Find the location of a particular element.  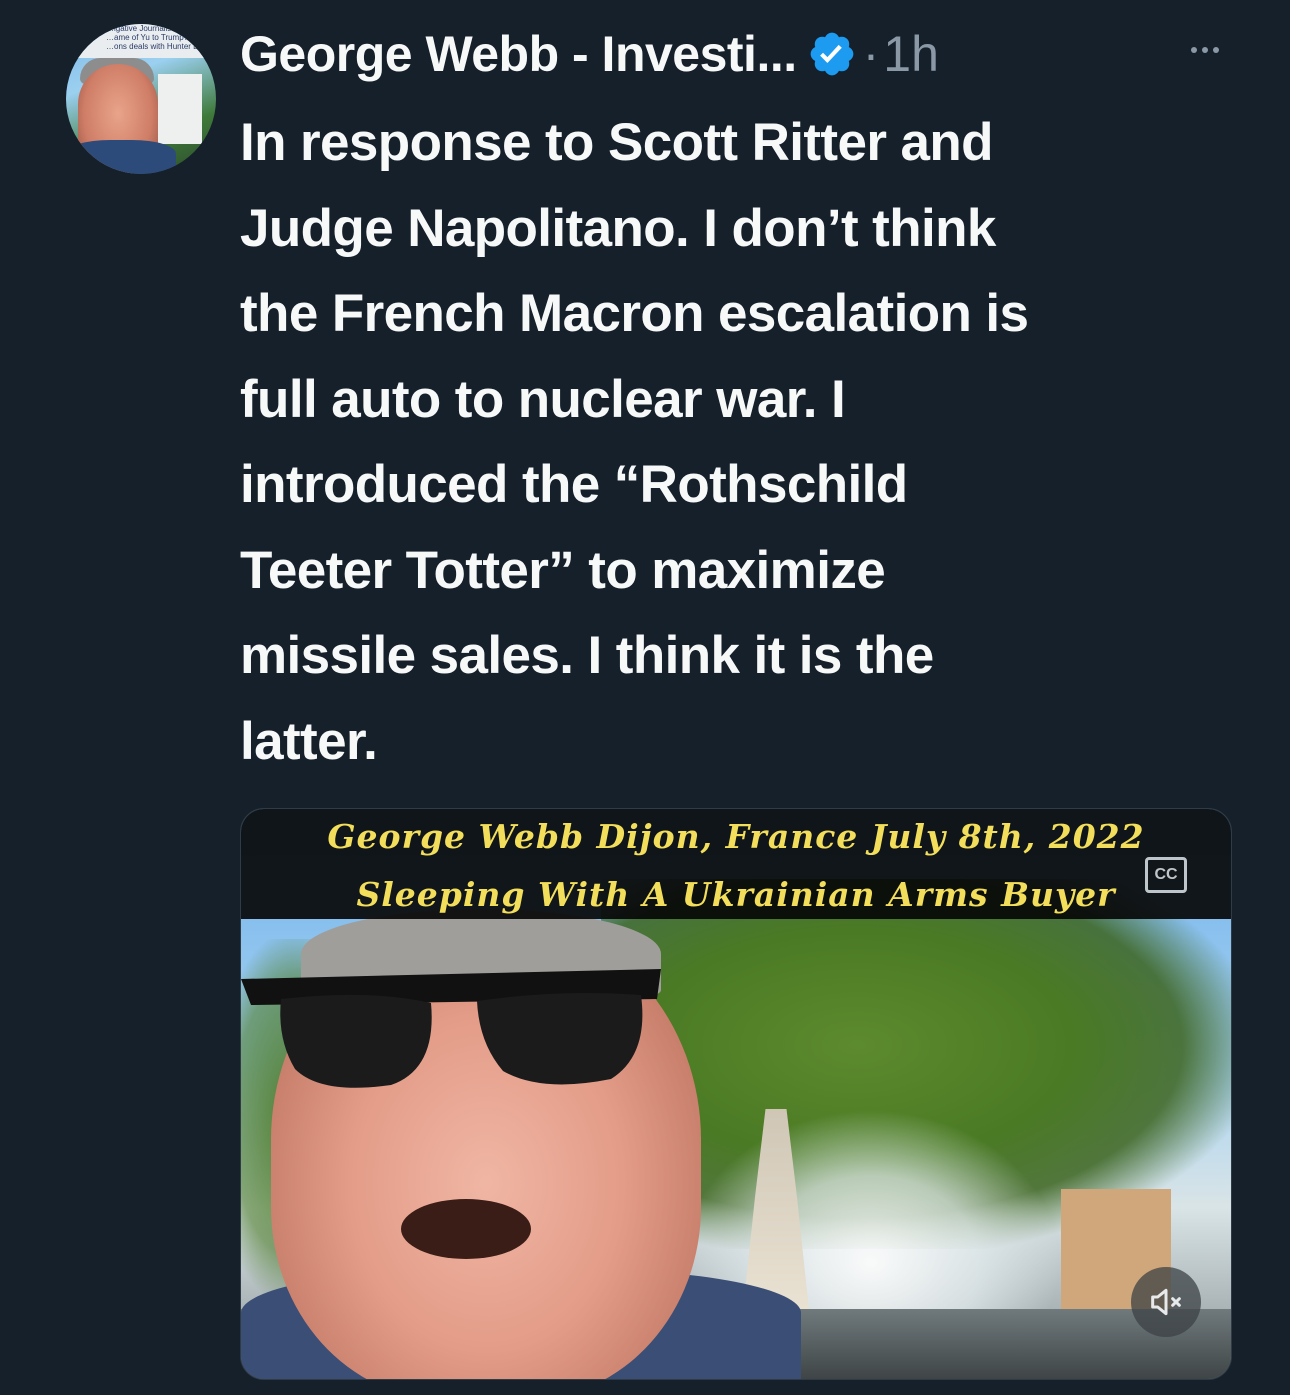

tweet-timestamp: 1h is located at coordinates (911, 54).